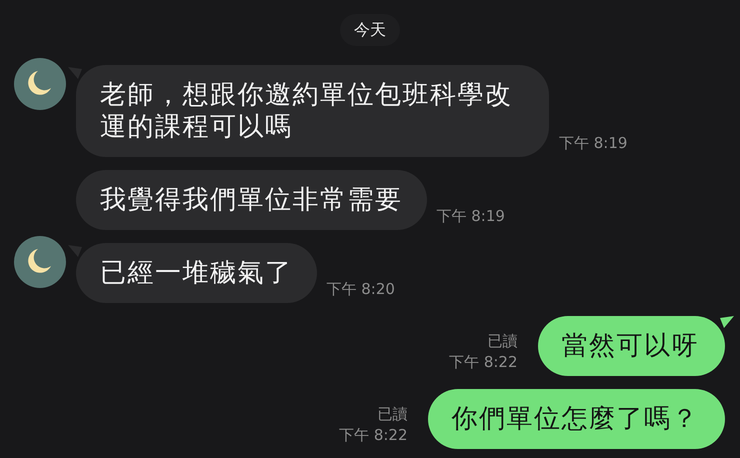 The image size is (740, 458). I want to click on message-bubble: 你們單位怎麼了嗎？, so click(576, 419).